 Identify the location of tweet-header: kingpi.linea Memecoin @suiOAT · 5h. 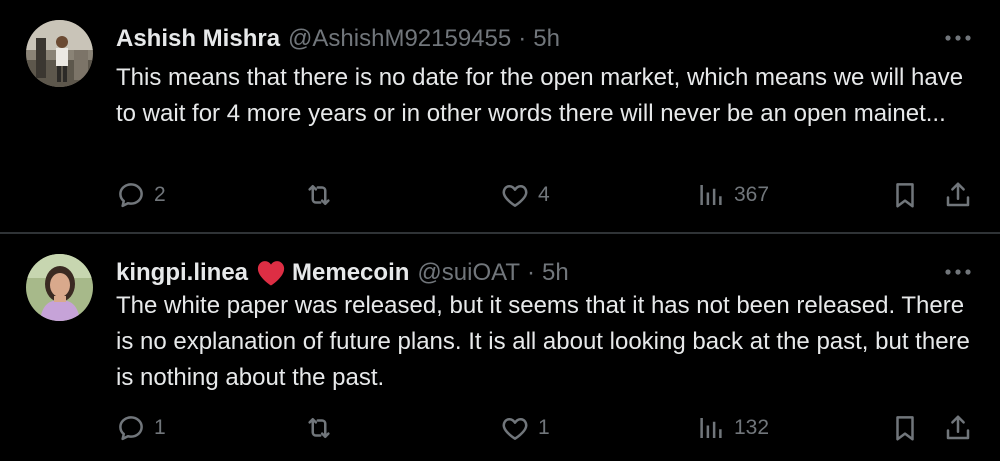
(528, 273).